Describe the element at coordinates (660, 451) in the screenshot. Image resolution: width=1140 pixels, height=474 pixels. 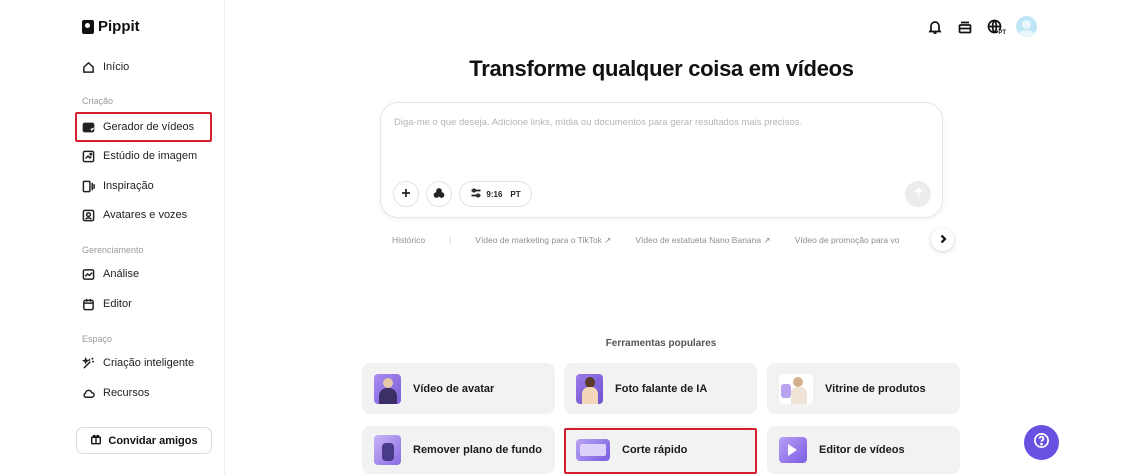
I see `annotation-highlight-quick-cut` at that location.